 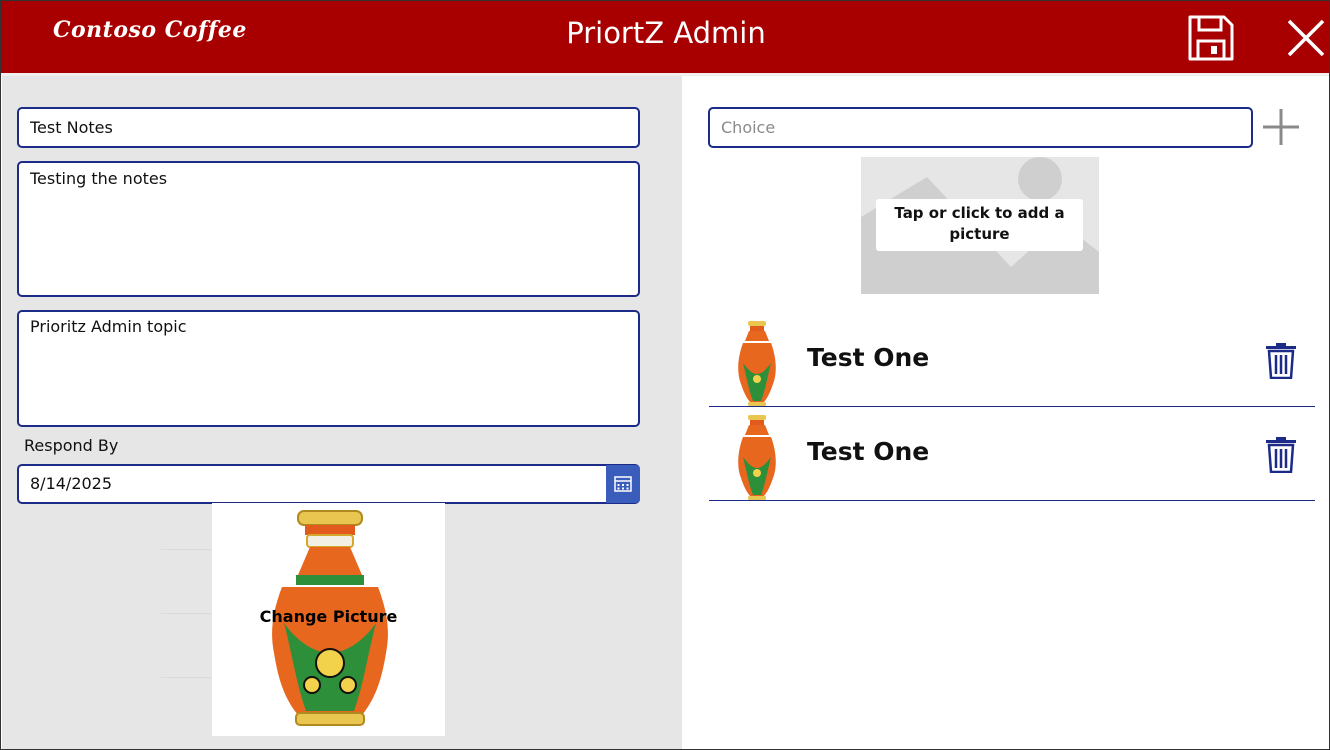 I want to click on respond-by-label: Respond By, so click(x=71, y=445).